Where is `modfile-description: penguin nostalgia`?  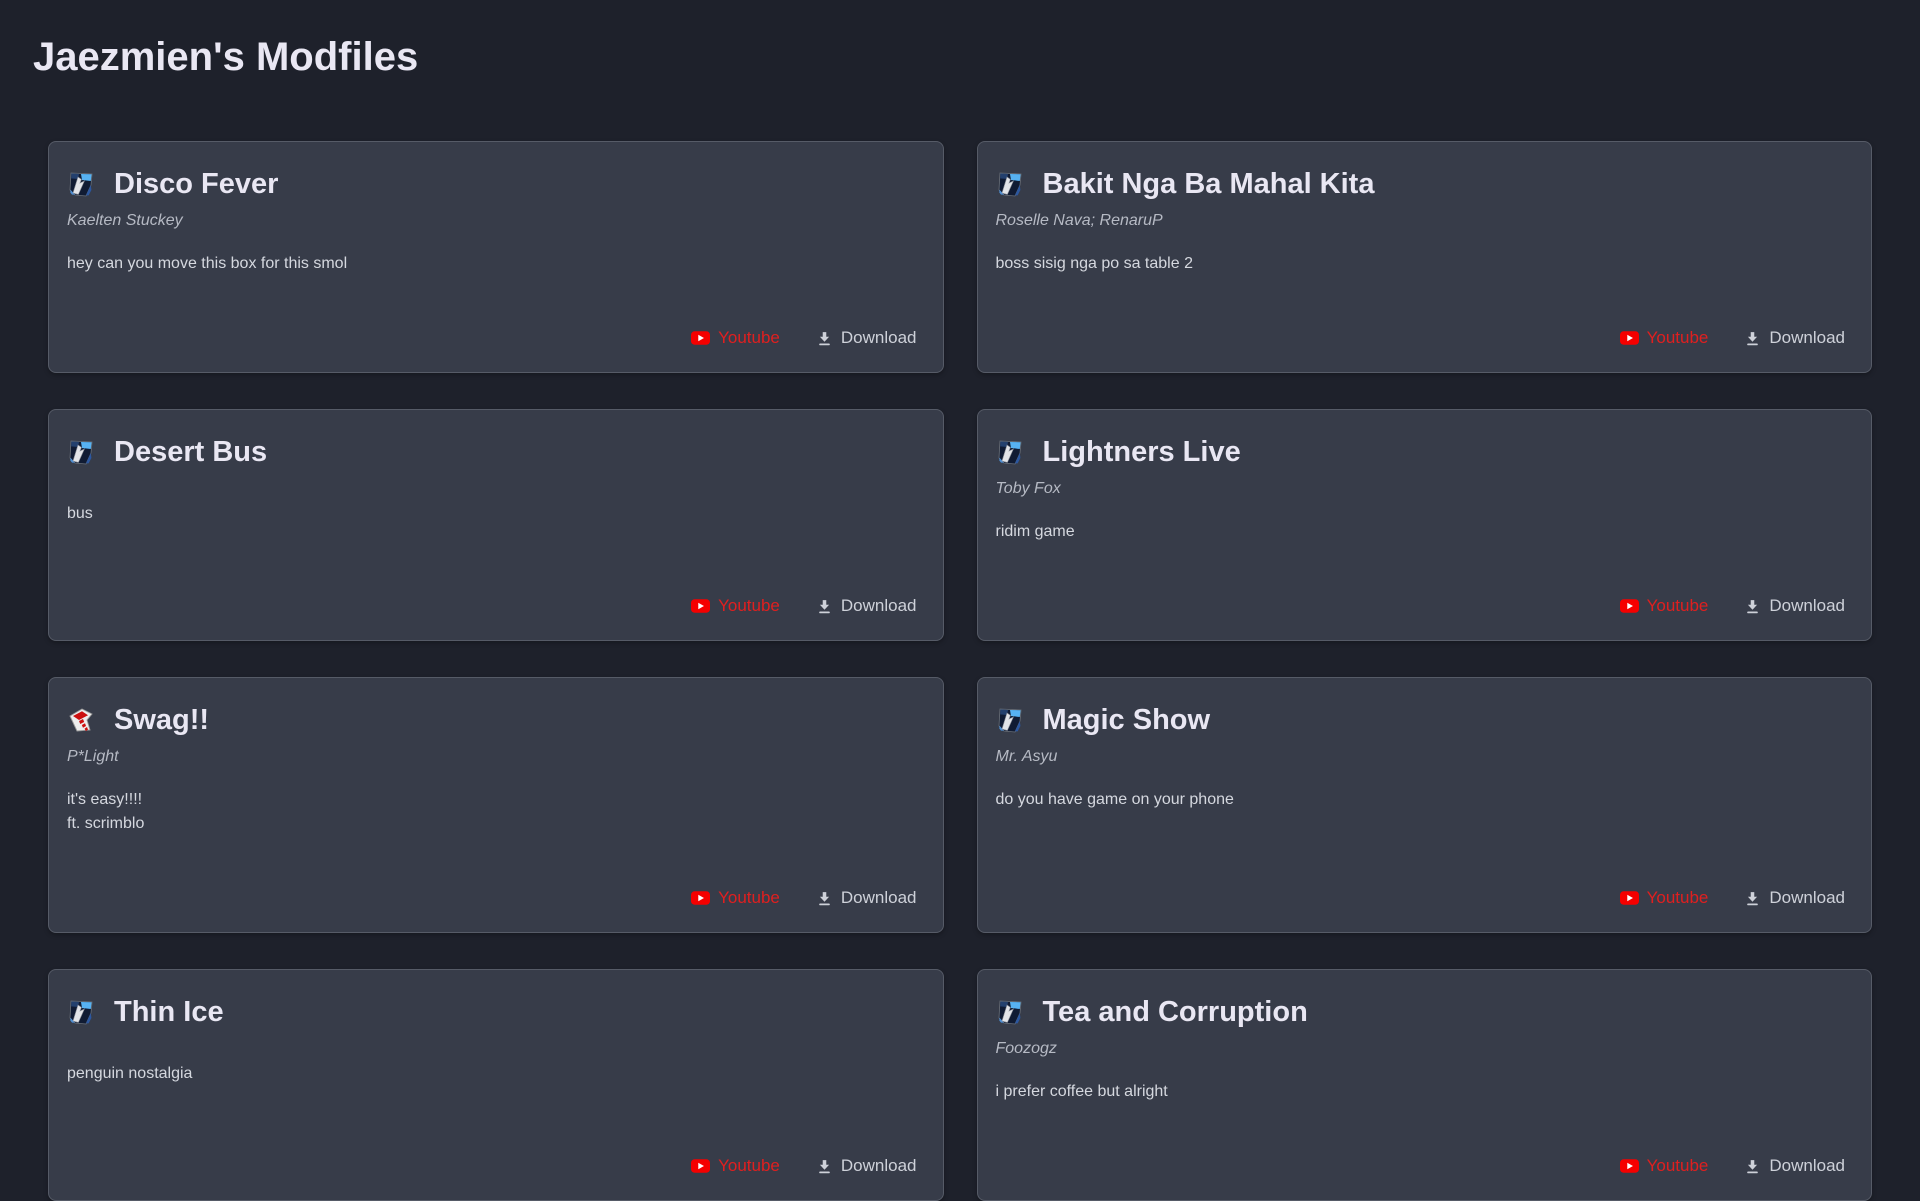 modfile-description: penguin nostalgia is located at coordinates (130, 1073).